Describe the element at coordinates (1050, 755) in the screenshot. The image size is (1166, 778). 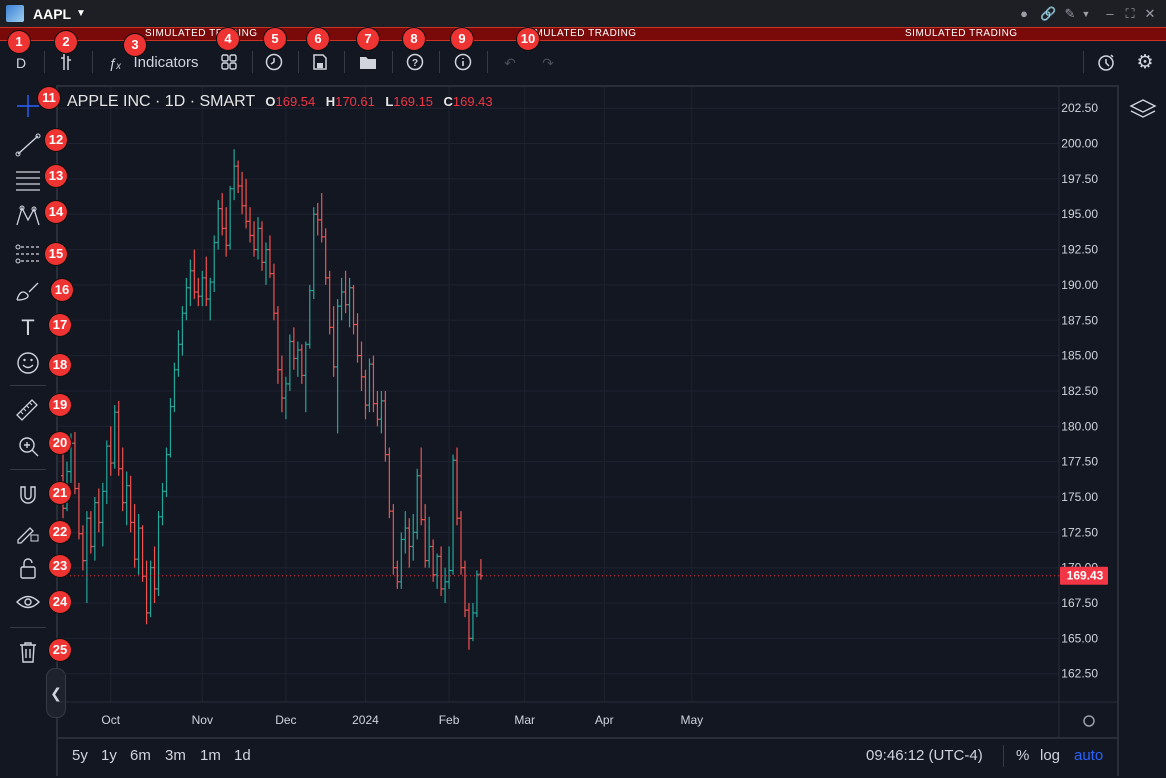
I see `log-toggle: log` at that location.